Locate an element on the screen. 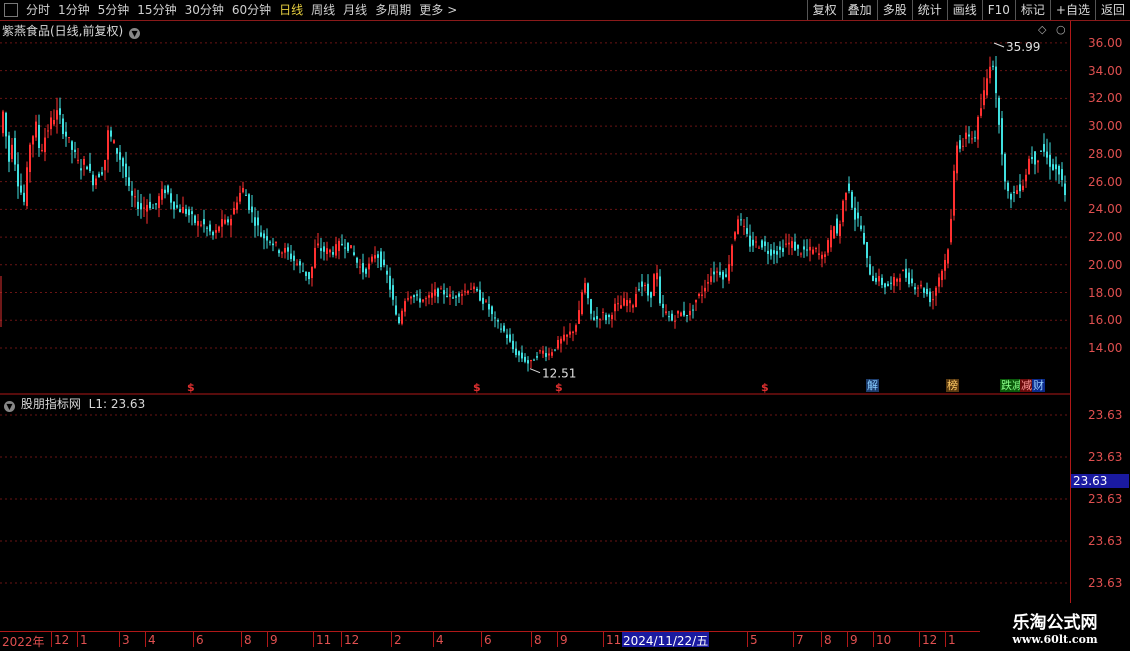 The image size is (1130, 651). period-tab-5: 60分钟 is located at coordinates (251, 10).